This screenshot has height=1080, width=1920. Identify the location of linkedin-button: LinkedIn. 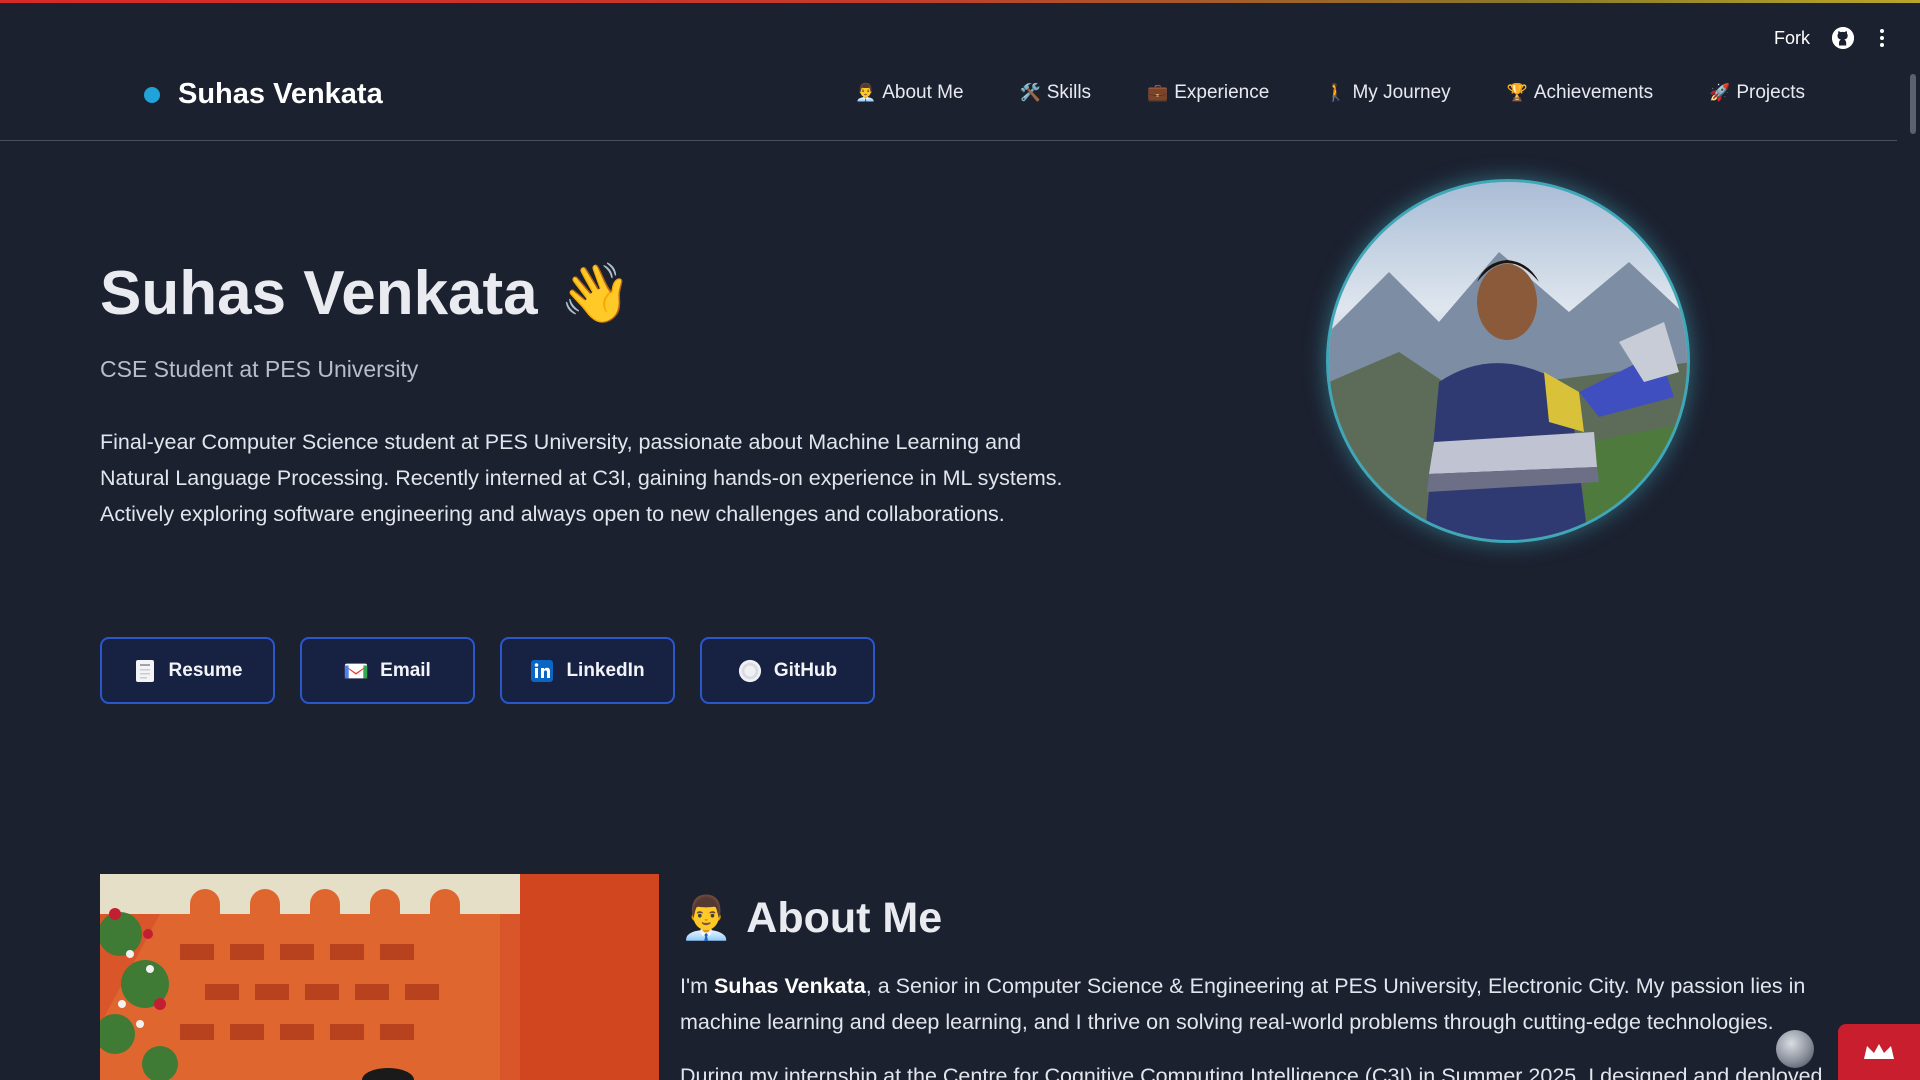
(587, 670).